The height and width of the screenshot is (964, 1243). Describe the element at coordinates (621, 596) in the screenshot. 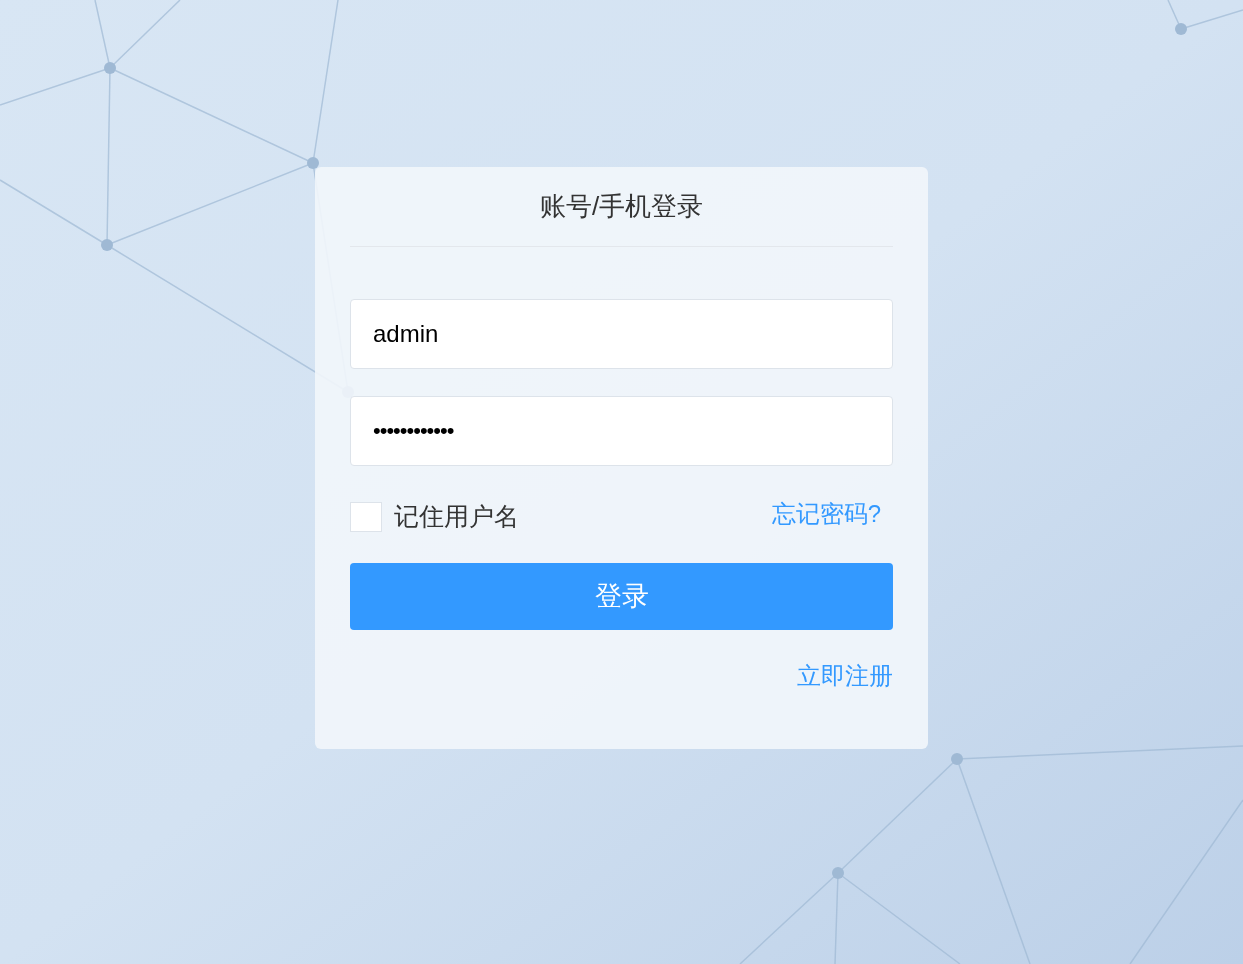

I see `login-button: 登录` at that location.